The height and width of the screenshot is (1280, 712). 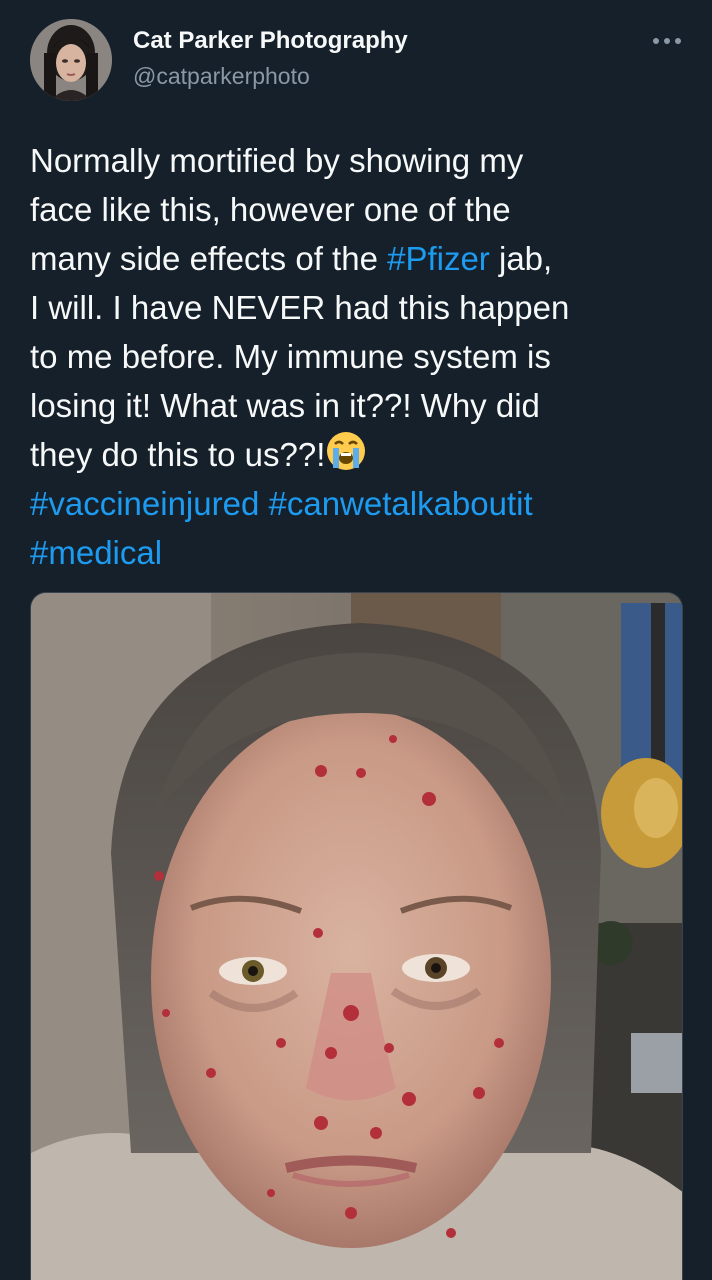 What do you see at coordinates (290, 356) in the screenshot?
I see `tweet-text-segment: to me before. My immune system is` at bounding box center [290, 356].